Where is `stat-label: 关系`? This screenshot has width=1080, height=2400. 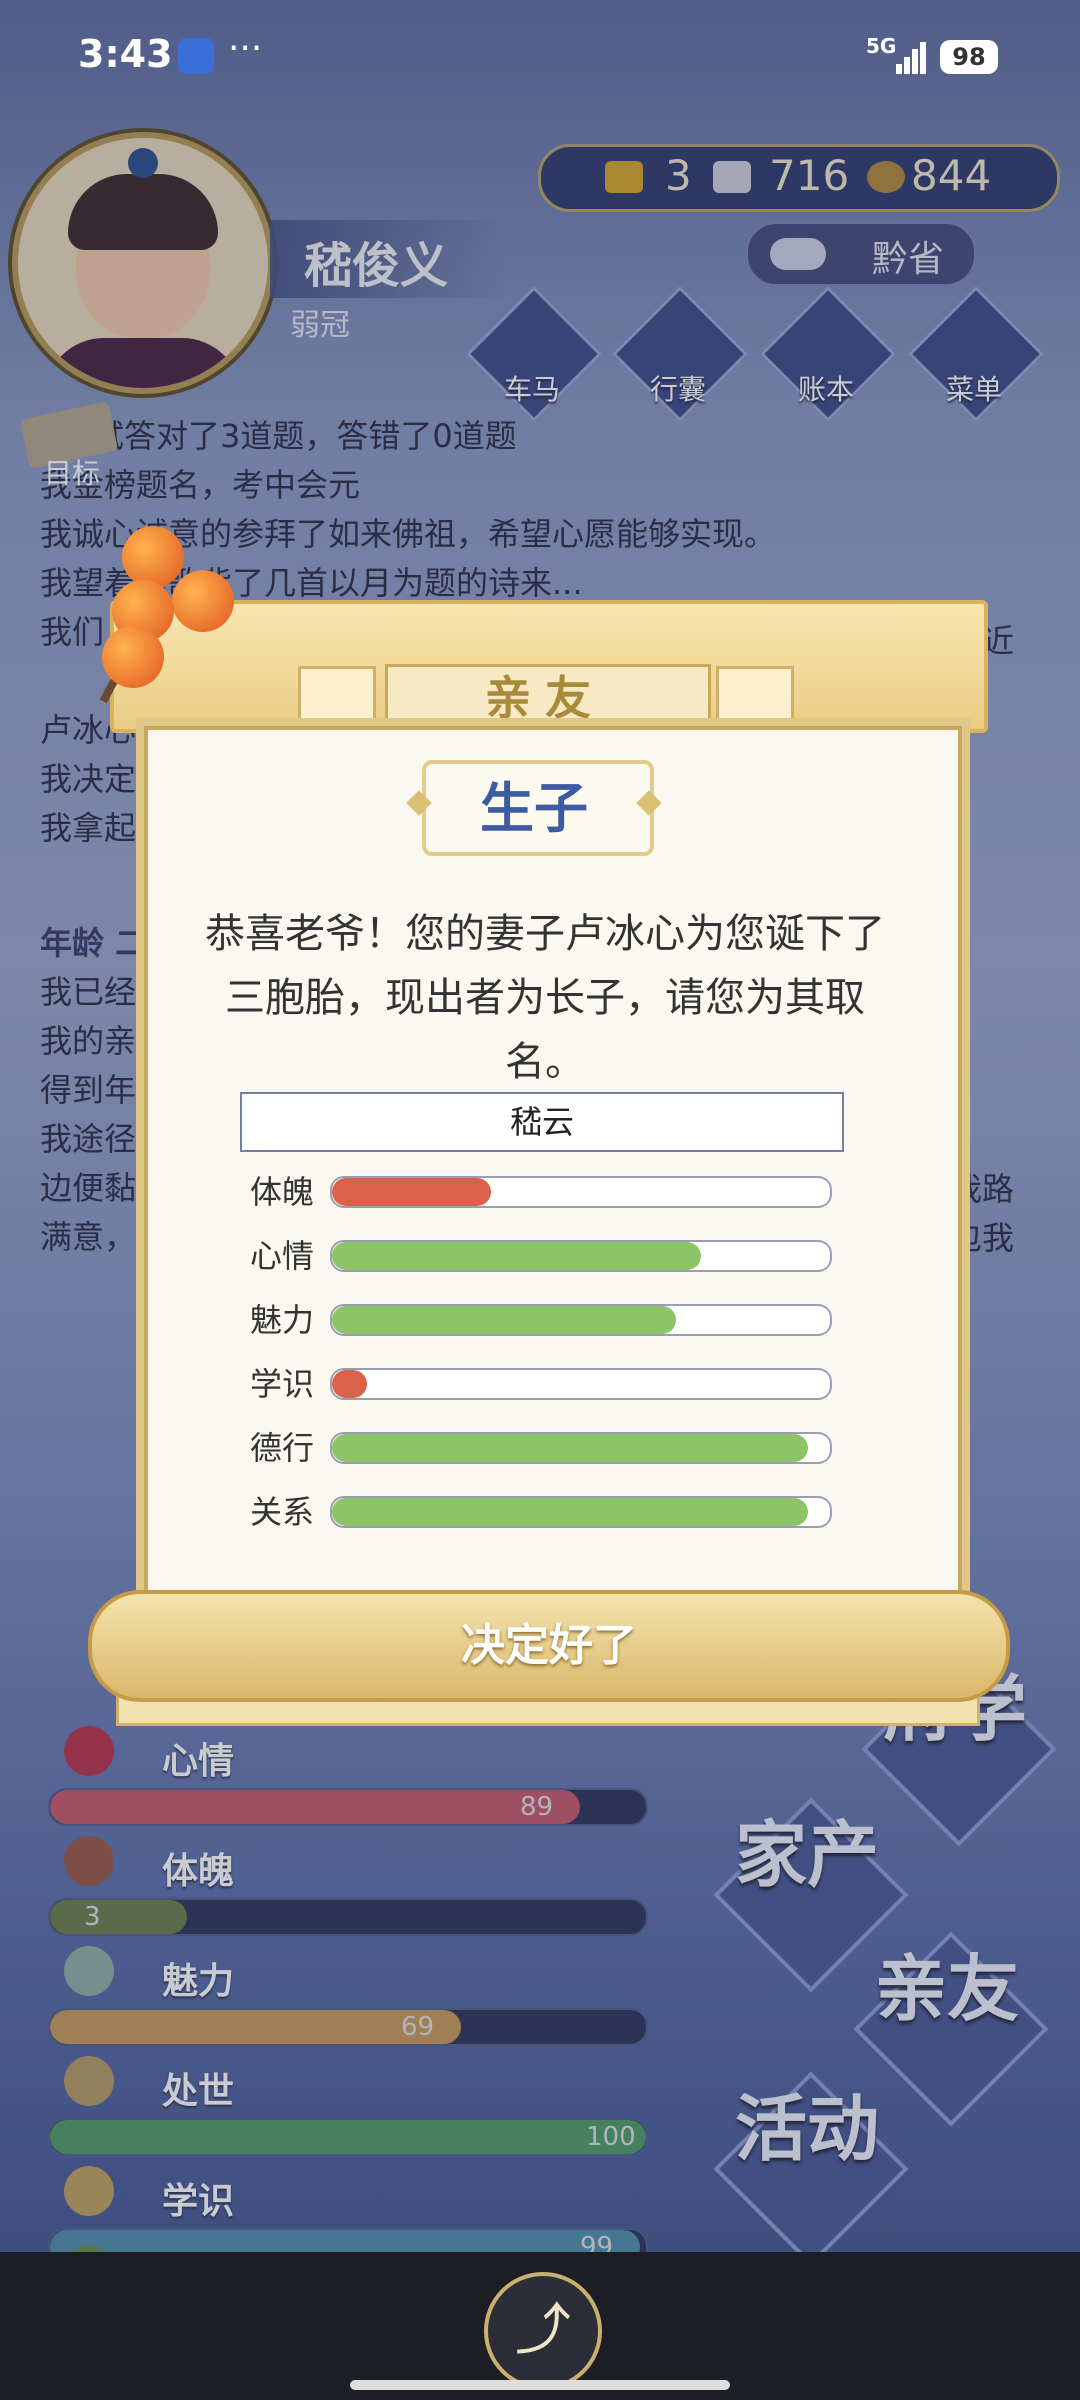 stat-label: 关系 is located at coordinates (282, 1512).